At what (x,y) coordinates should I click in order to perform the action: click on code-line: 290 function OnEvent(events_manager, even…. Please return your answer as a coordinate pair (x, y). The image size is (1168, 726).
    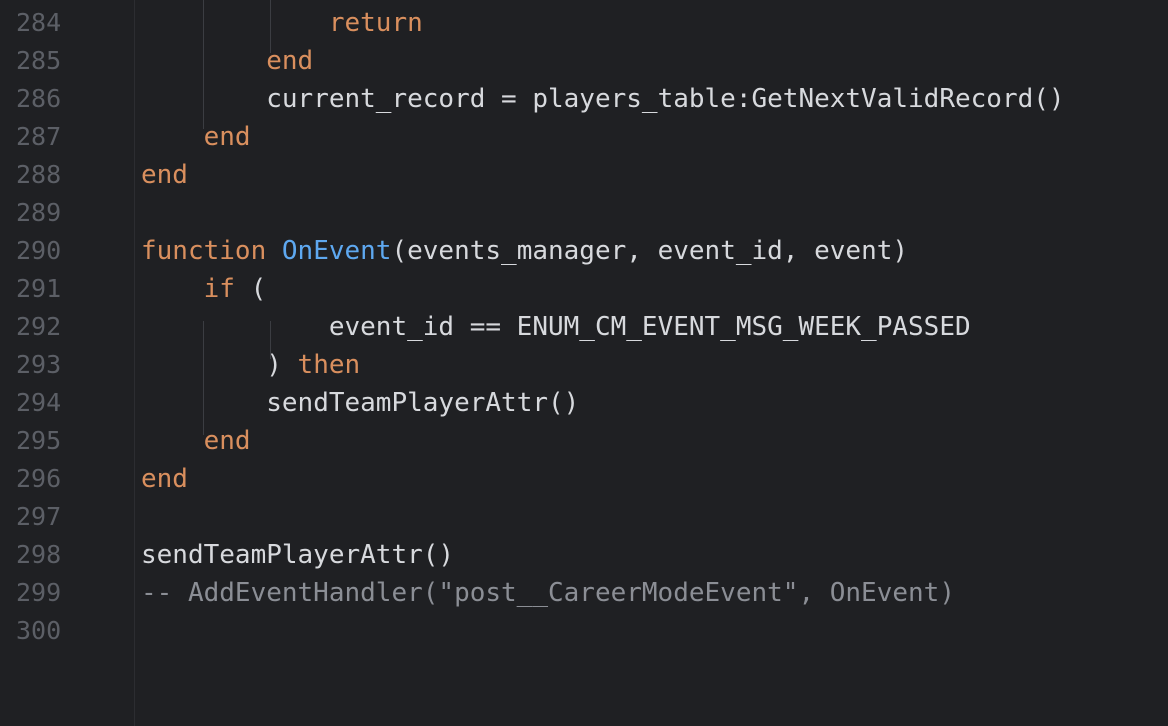
    Looking at the image, I should click on (584, 251).